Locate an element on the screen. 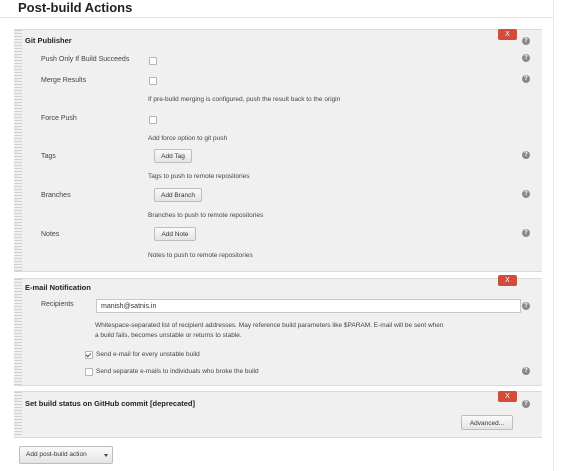 Image resolution: width=566 pixels, height=471 pixels. add-post-build-action-label: Add post-build action is located at coordinates (56, 454).